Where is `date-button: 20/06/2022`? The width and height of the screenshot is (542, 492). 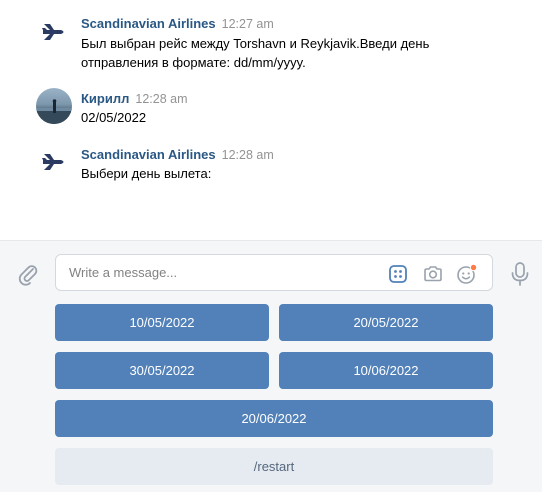 date-button: 20/06/2022 is located at coordinates (274, 418).